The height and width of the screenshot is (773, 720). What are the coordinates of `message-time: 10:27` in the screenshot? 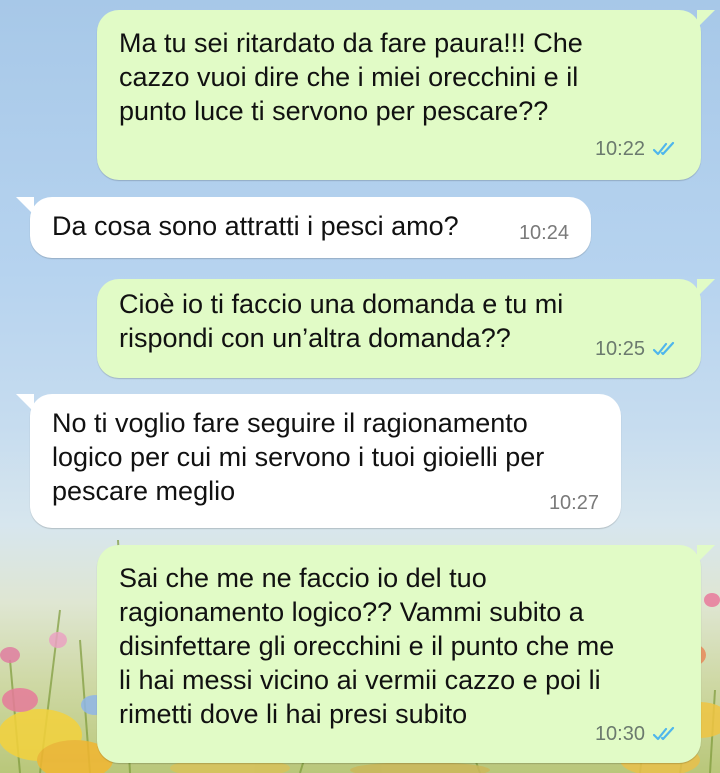 It's located at (573, 503).